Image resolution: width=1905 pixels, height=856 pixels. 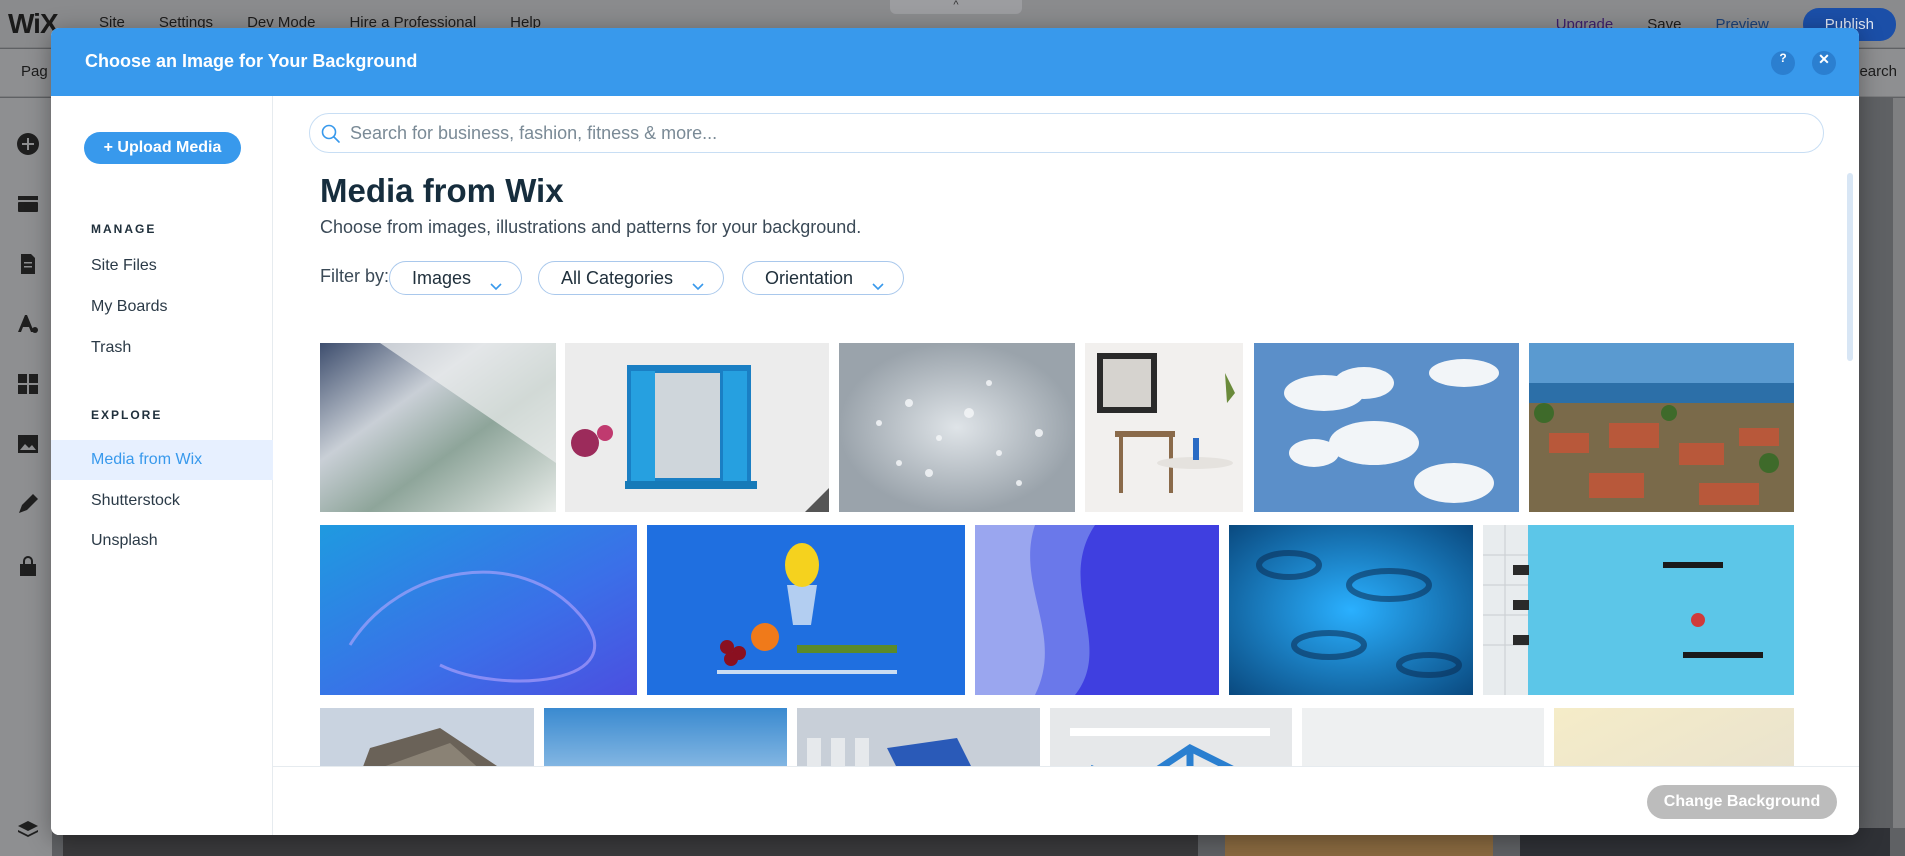 I want to click on editor-search: earch, so click(x=1878, y=71).